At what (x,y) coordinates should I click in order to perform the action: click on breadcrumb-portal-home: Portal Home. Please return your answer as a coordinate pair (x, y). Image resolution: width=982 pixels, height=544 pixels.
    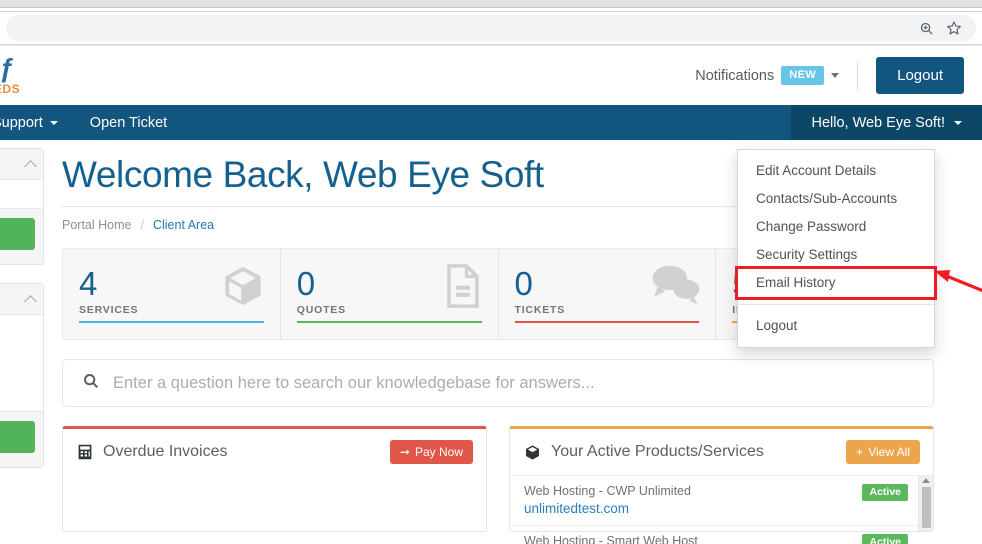
    Looking at the image, I should click on (96, 225).